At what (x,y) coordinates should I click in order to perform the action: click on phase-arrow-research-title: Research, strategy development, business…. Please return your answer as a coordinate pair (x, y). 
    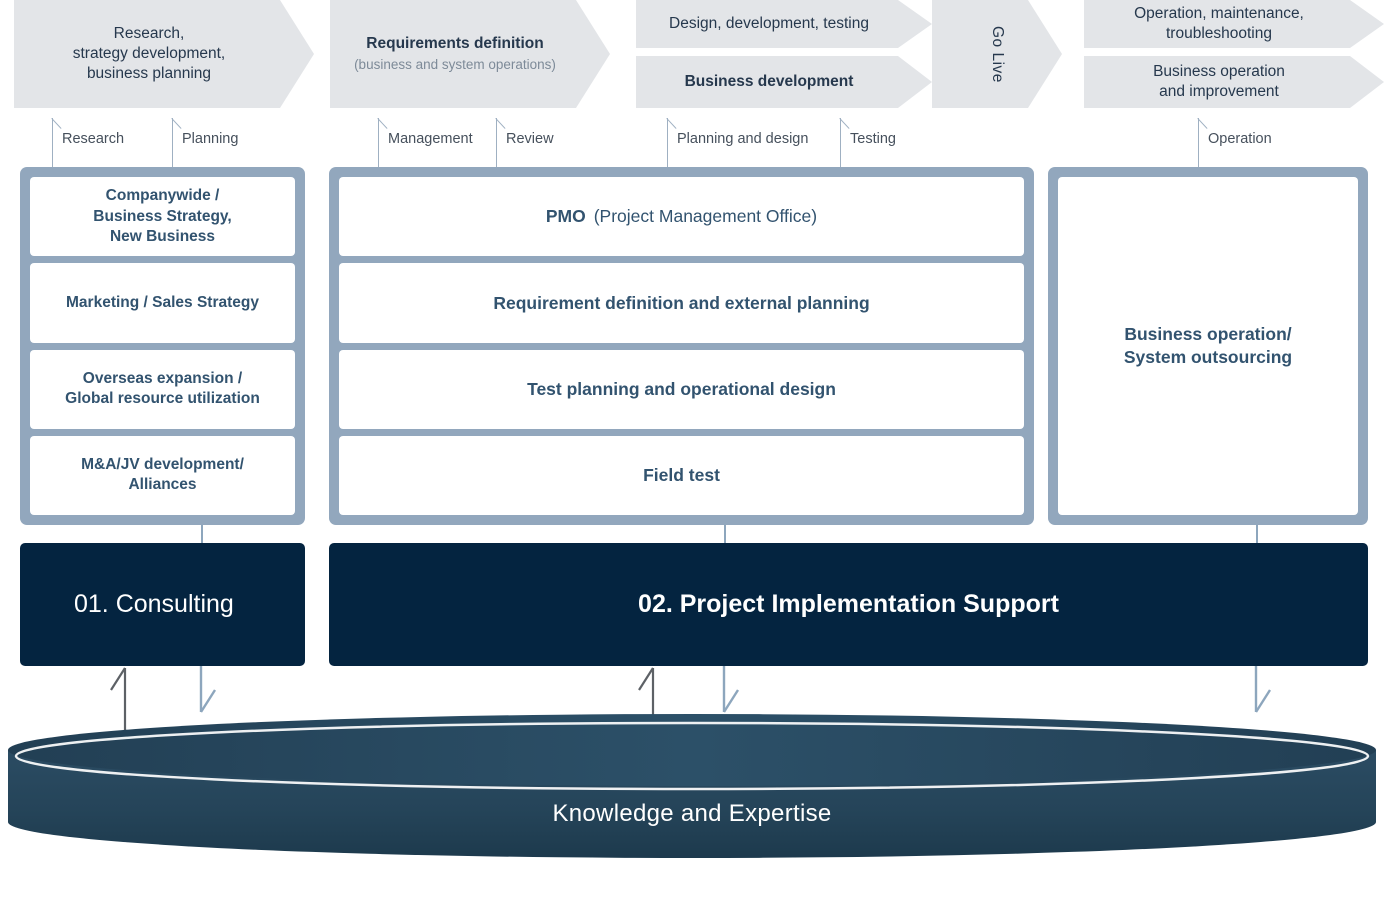
    Looking at the image, I should click on (149, 53).